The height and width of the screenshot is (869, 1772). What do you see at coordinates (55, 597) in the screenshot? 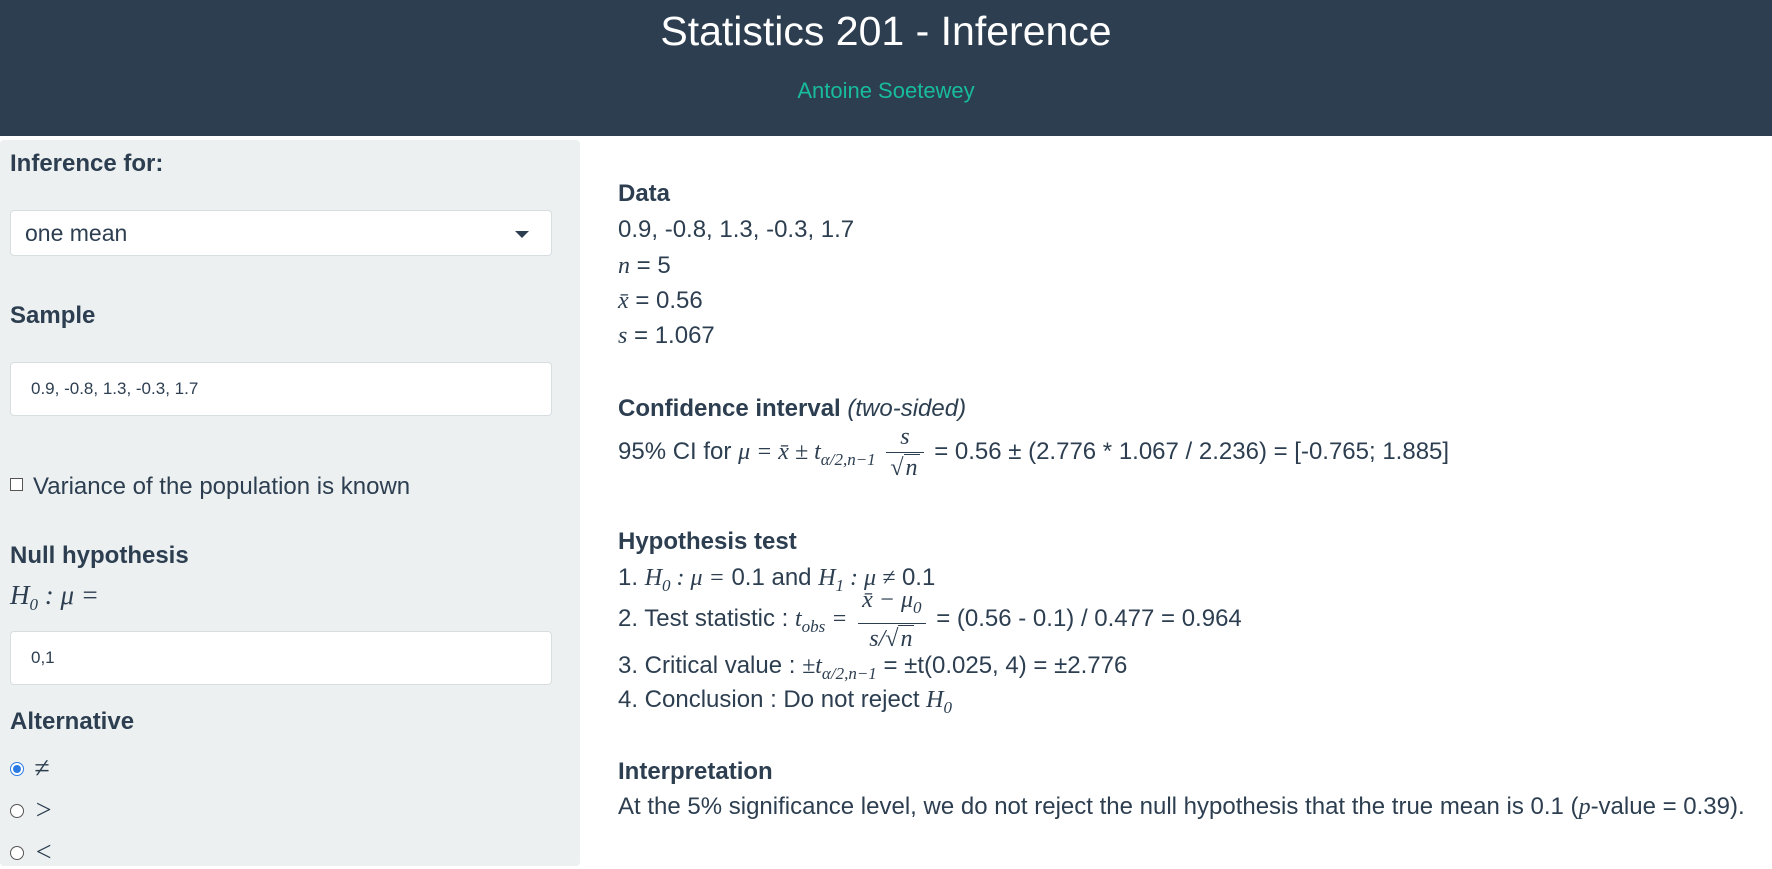
I see `null-hypothesis-formula: H0 : μ =` at bounding box center [55, 597].